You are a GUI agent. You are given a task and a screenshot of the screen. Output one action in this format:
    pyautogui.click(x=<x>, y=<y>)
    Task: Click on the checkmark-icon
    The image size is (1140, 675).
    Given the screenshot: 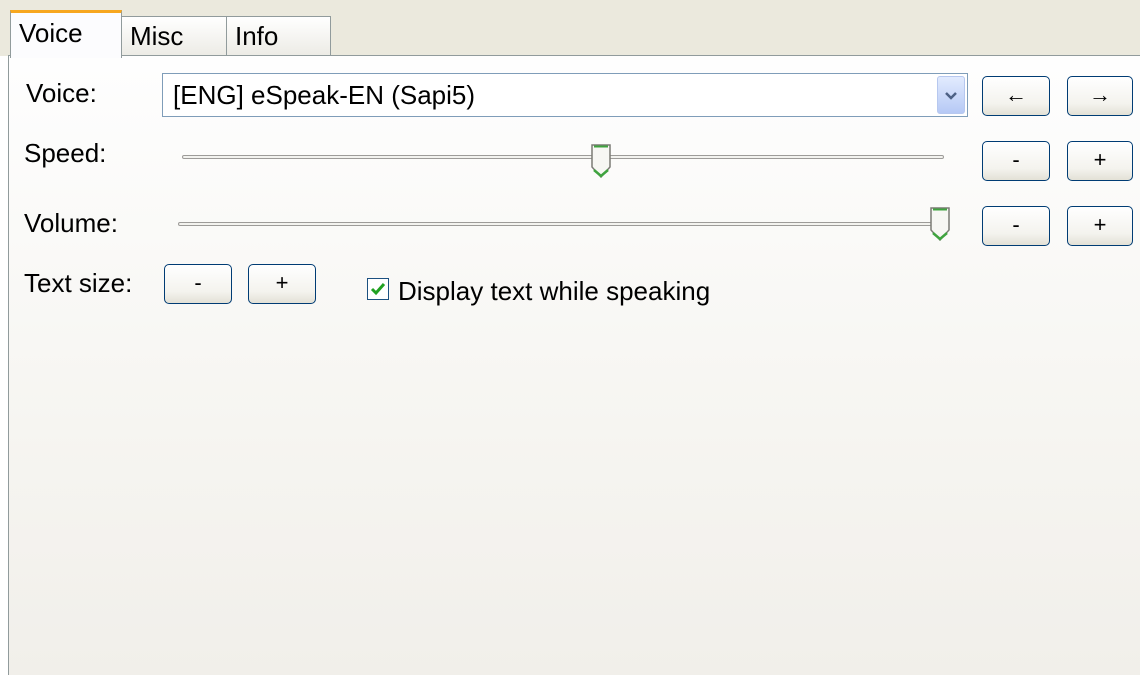 What is the action you would take?
    pyautogui.click(x=378, y=289)
    